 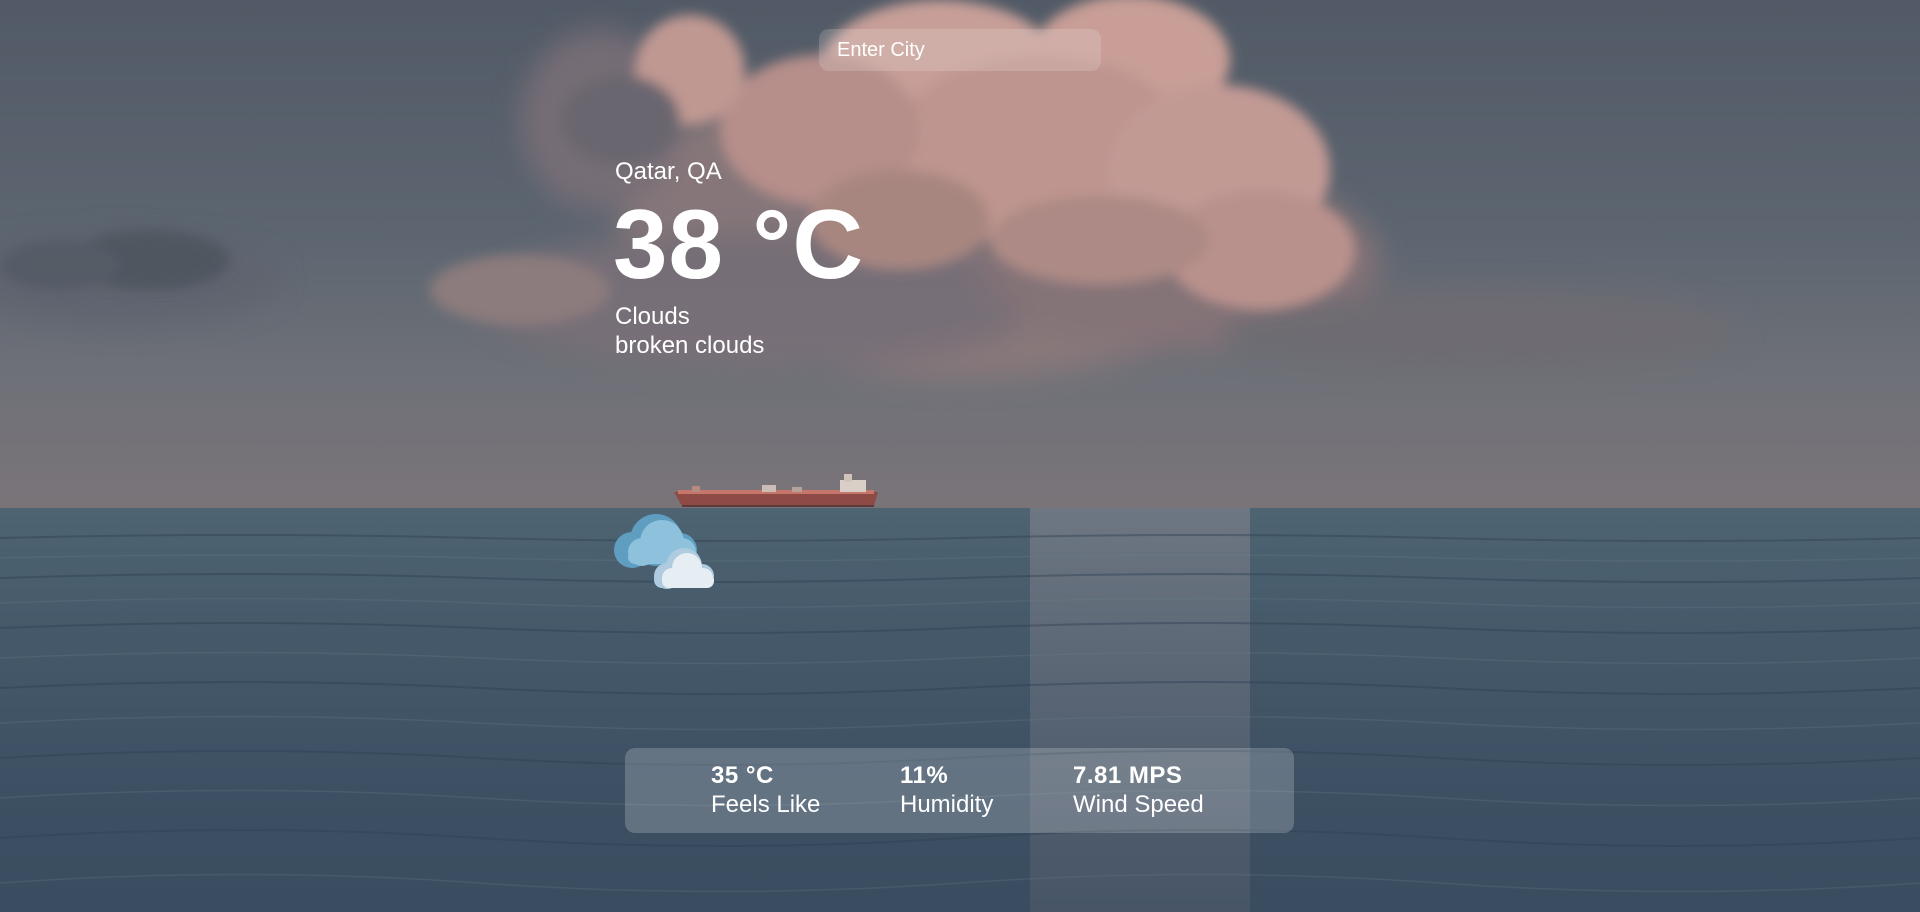 I want to click on weather-condition: Clouds, so click(x=652, y=316).